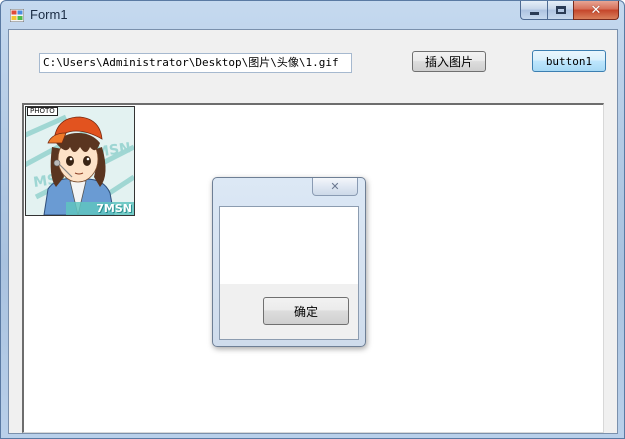  Describe the element at coordinates (306, 311) in the screenshot. I see `ok-button: 确定` at that location.